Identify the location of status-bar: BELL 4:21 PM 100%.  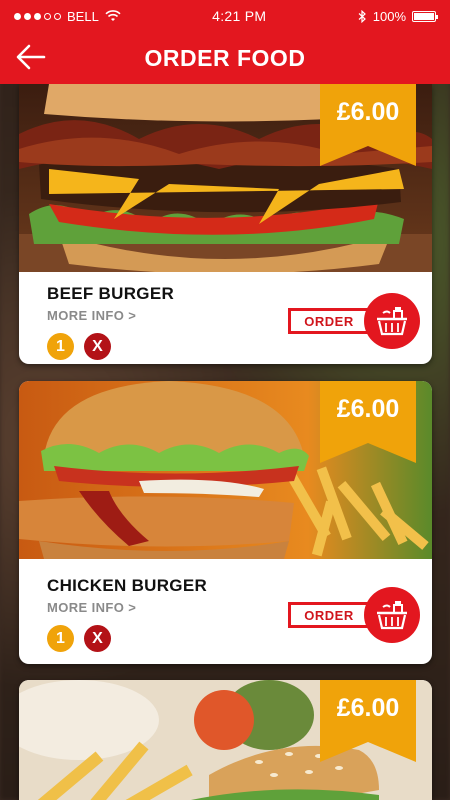
(225, 16).